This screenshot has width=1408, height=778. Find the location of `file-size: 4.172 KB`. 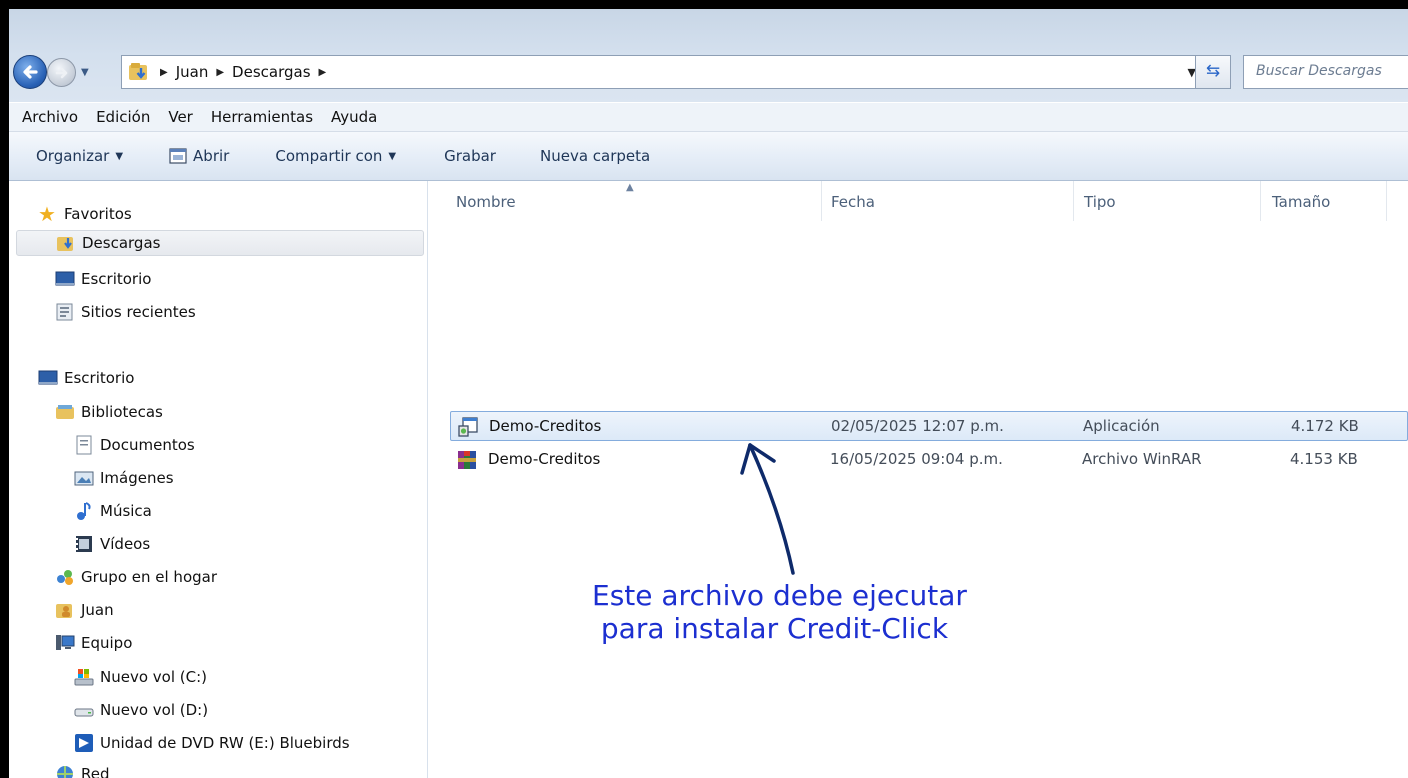

file-size: 4.172 KB is located at coordinates (1325, 426).